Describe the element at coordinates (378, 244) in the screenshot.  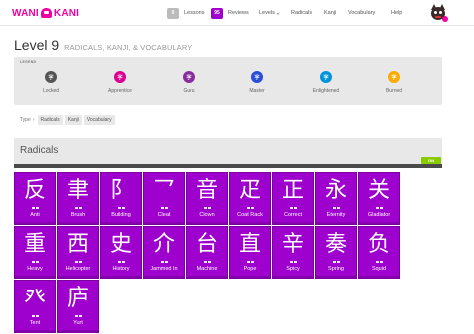
I see `radical-character: 负` at that location.